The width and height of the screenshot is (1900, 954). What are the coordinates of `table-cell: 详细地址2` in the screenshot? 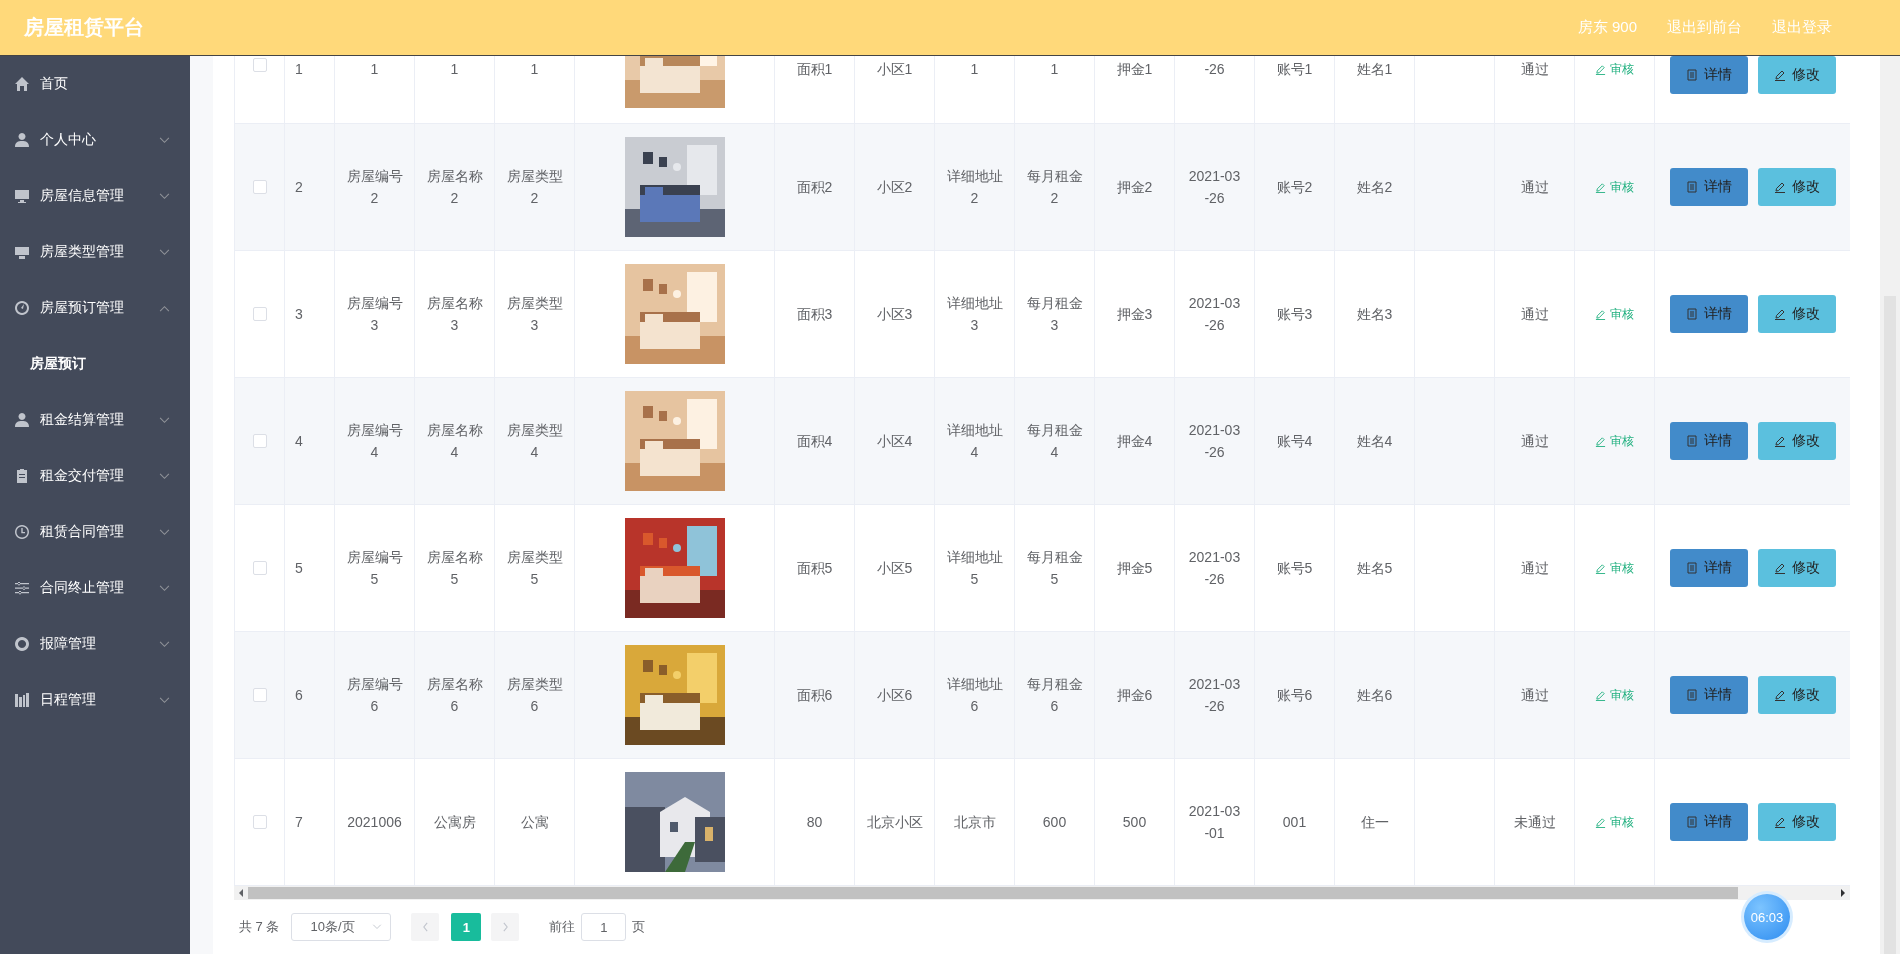 It's located at (975, 187).